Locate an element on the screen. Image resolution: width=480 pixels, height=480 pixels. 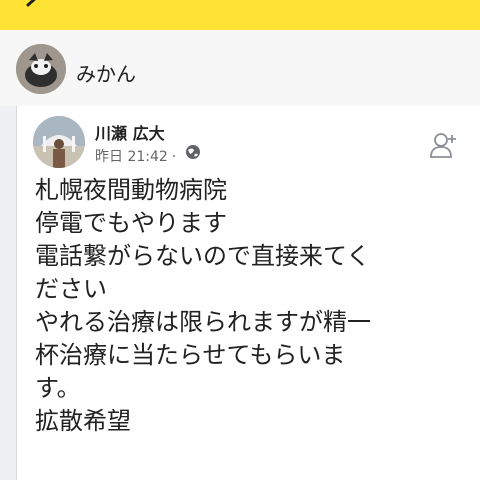
post-meta: 昨日 21:42 · is located at coordinates (137, 156).